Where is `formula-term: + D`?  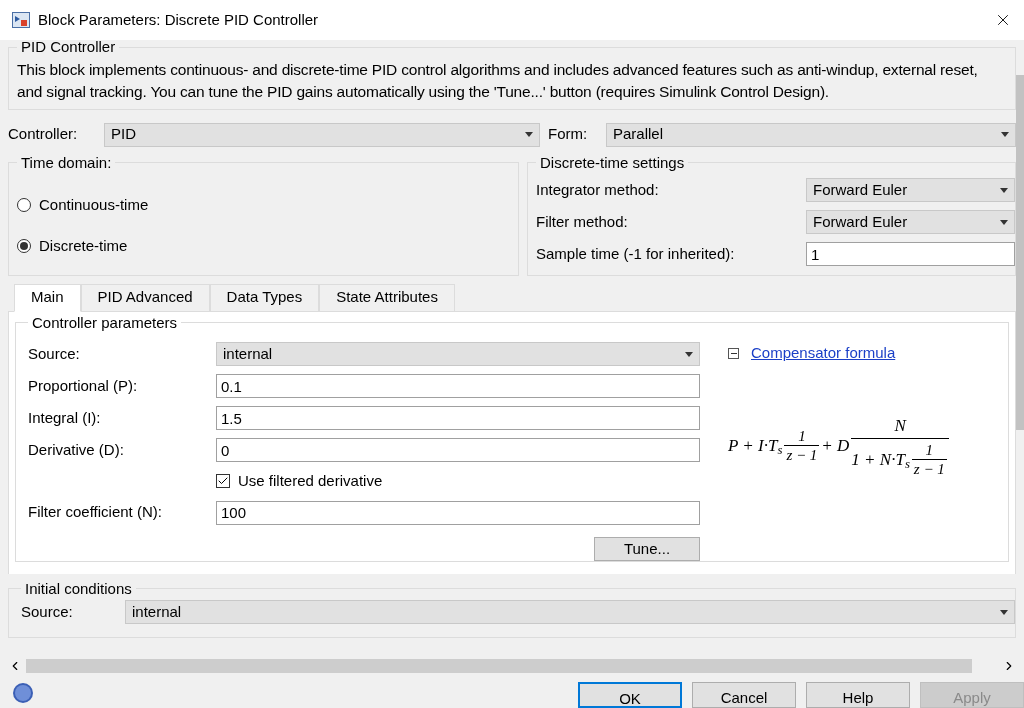 formula-term: + D is located at coordinates (835, 445).